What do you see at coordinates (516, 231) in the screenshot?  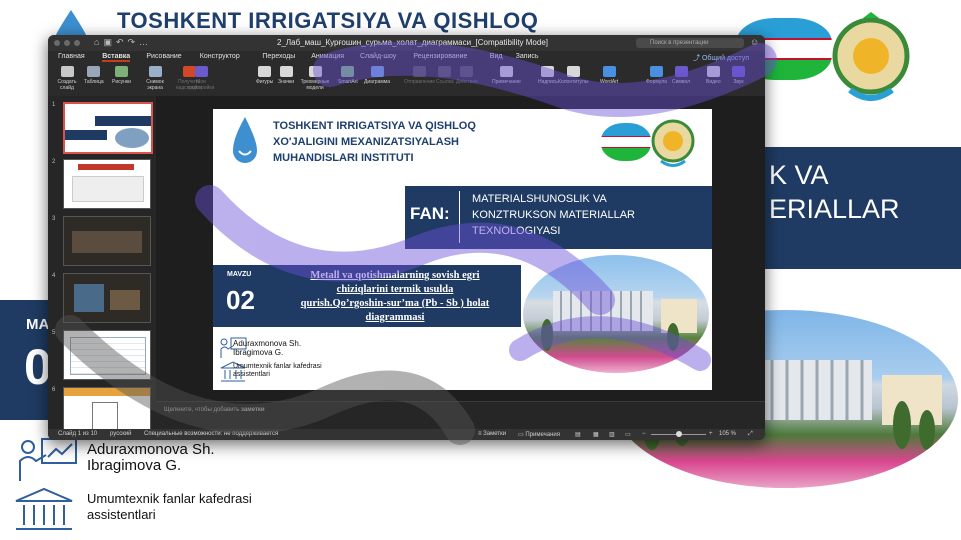 I see `subject-line-3: TEXNOLOGIYASI` at bounding box center [516, 231].